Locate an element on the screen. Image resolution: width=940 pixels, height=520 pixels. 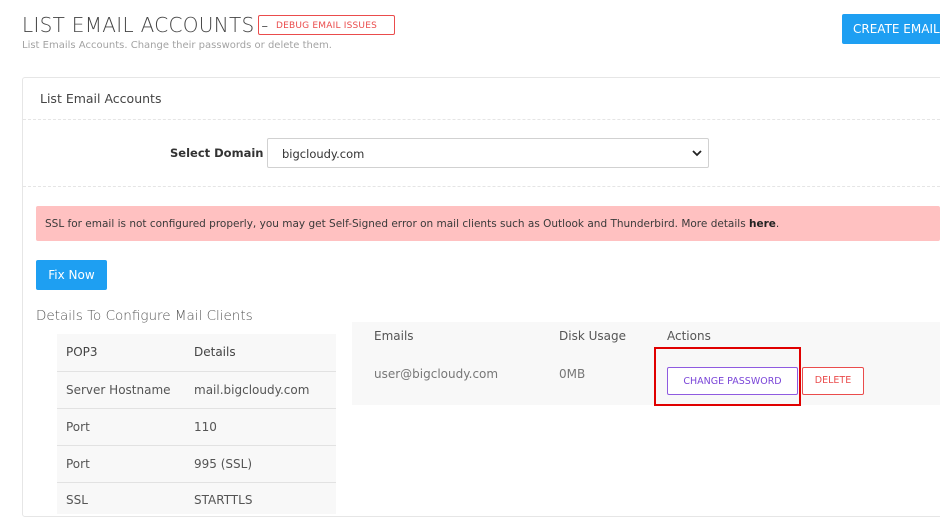
table-header: Details is located at coordinates (215, 352).